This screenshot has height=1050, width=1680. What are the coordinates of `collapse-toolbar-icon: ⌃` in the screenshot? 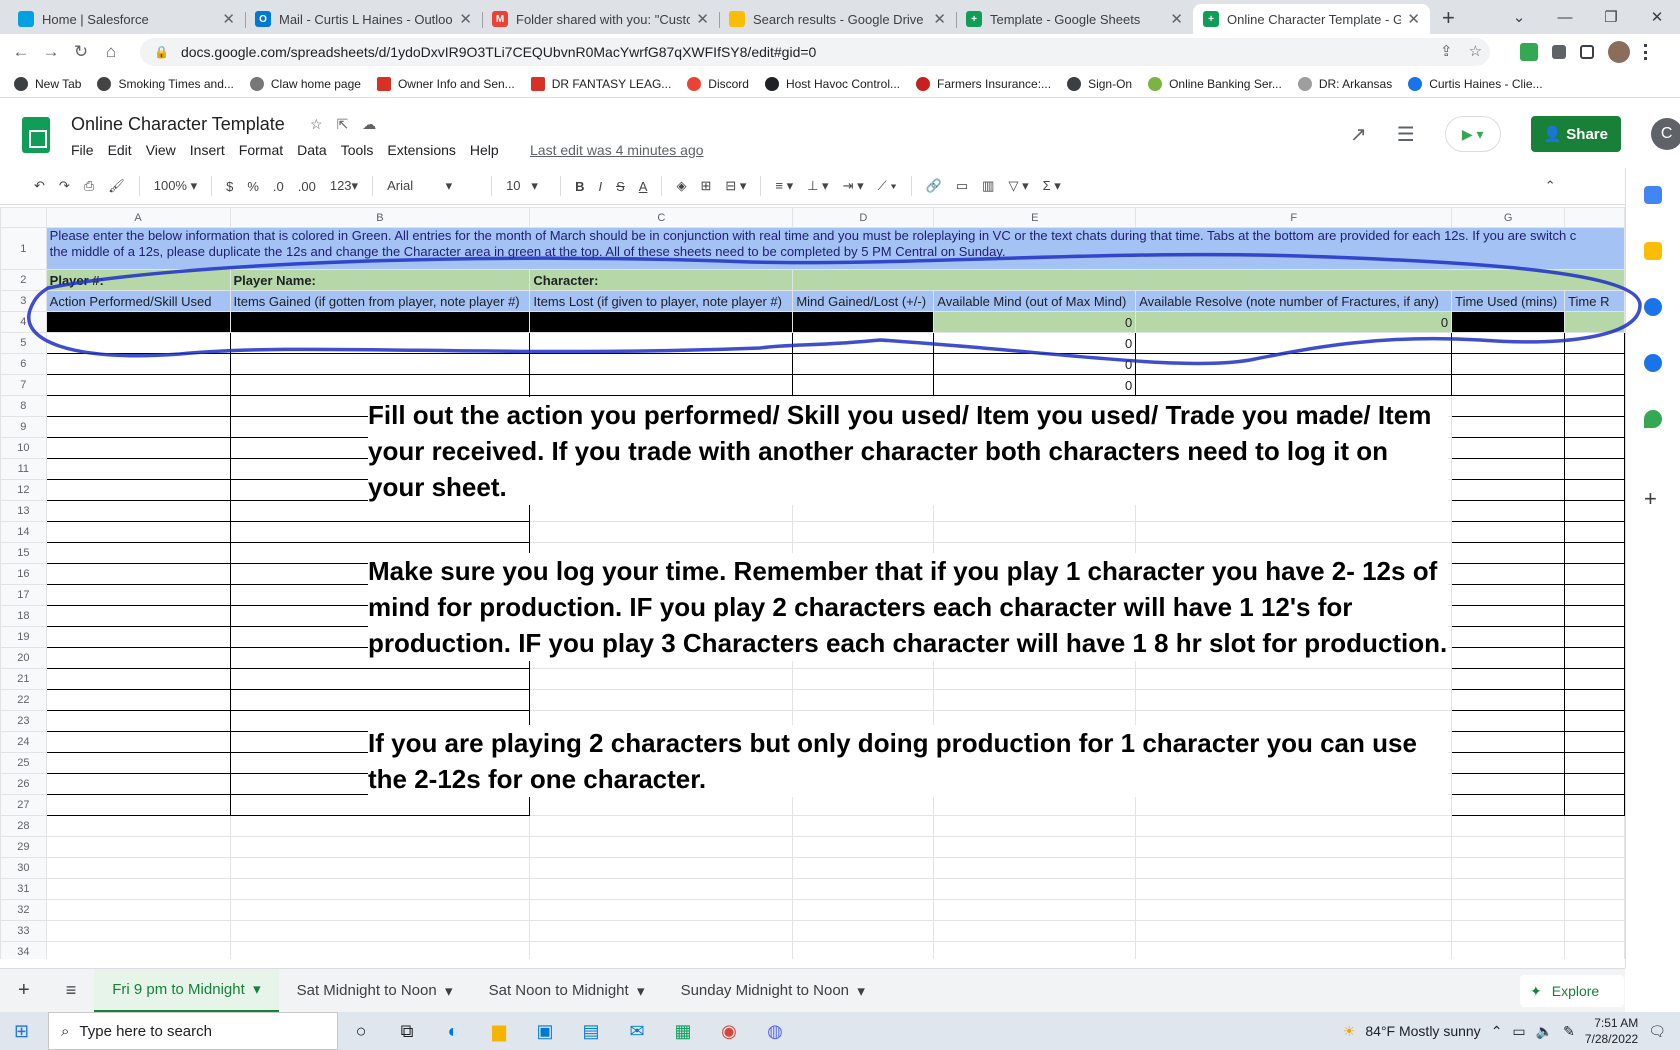 It's located at (1550, 186).